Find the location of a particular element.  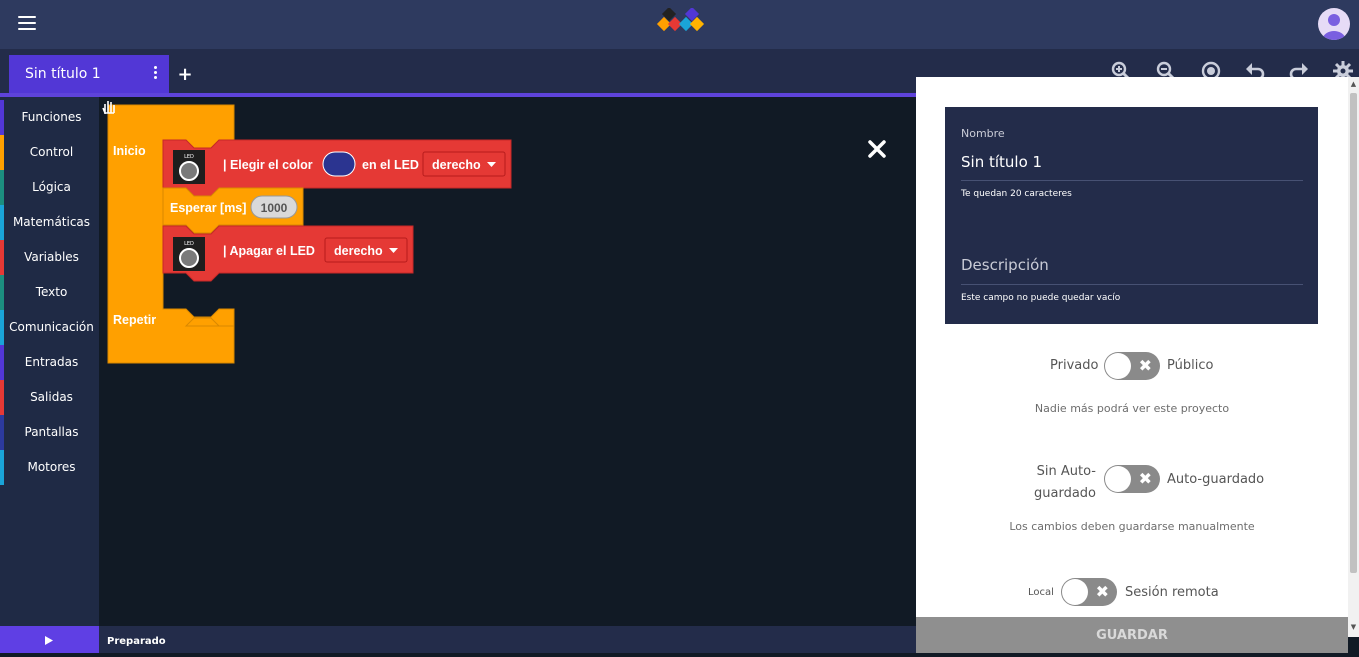

autosave-note: Los cambios deben guardarse manualmente is located at coordinates (1132, 526).